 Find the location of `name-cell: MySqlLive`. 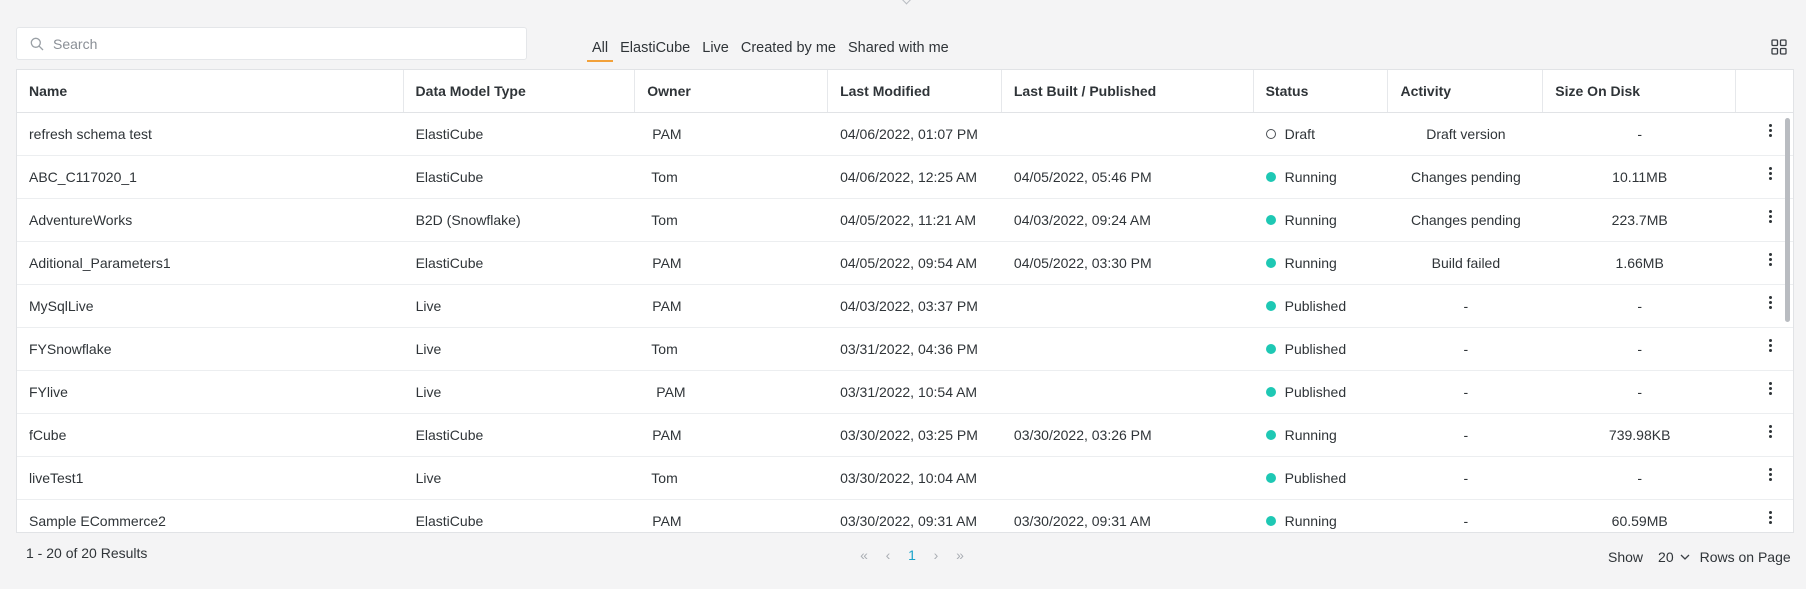

name-cell: MySqlLive is located at coordinates (210, 306).